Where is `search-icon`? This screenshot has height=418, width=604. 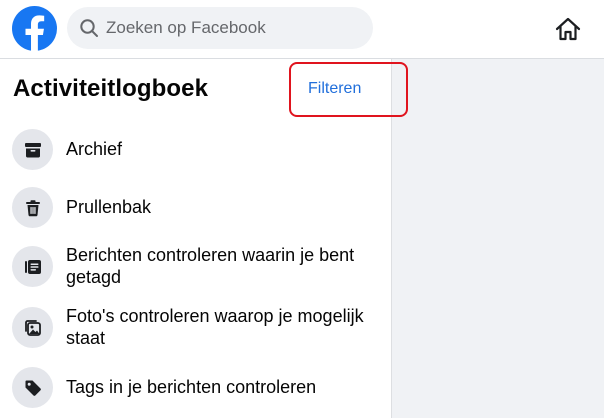
search-icon is located at coordinates (89, 28).